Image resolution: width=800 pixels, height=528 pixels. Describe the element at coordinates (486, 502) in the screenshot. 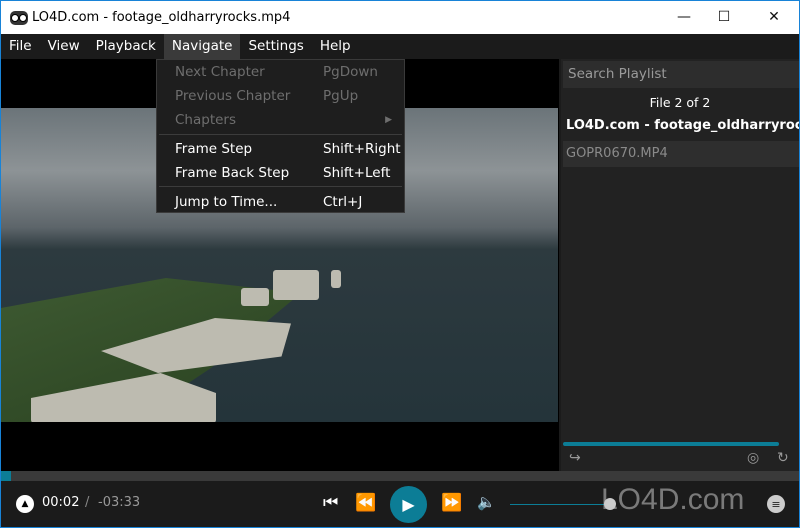

I see `volume-icon: 🔈` at that location.